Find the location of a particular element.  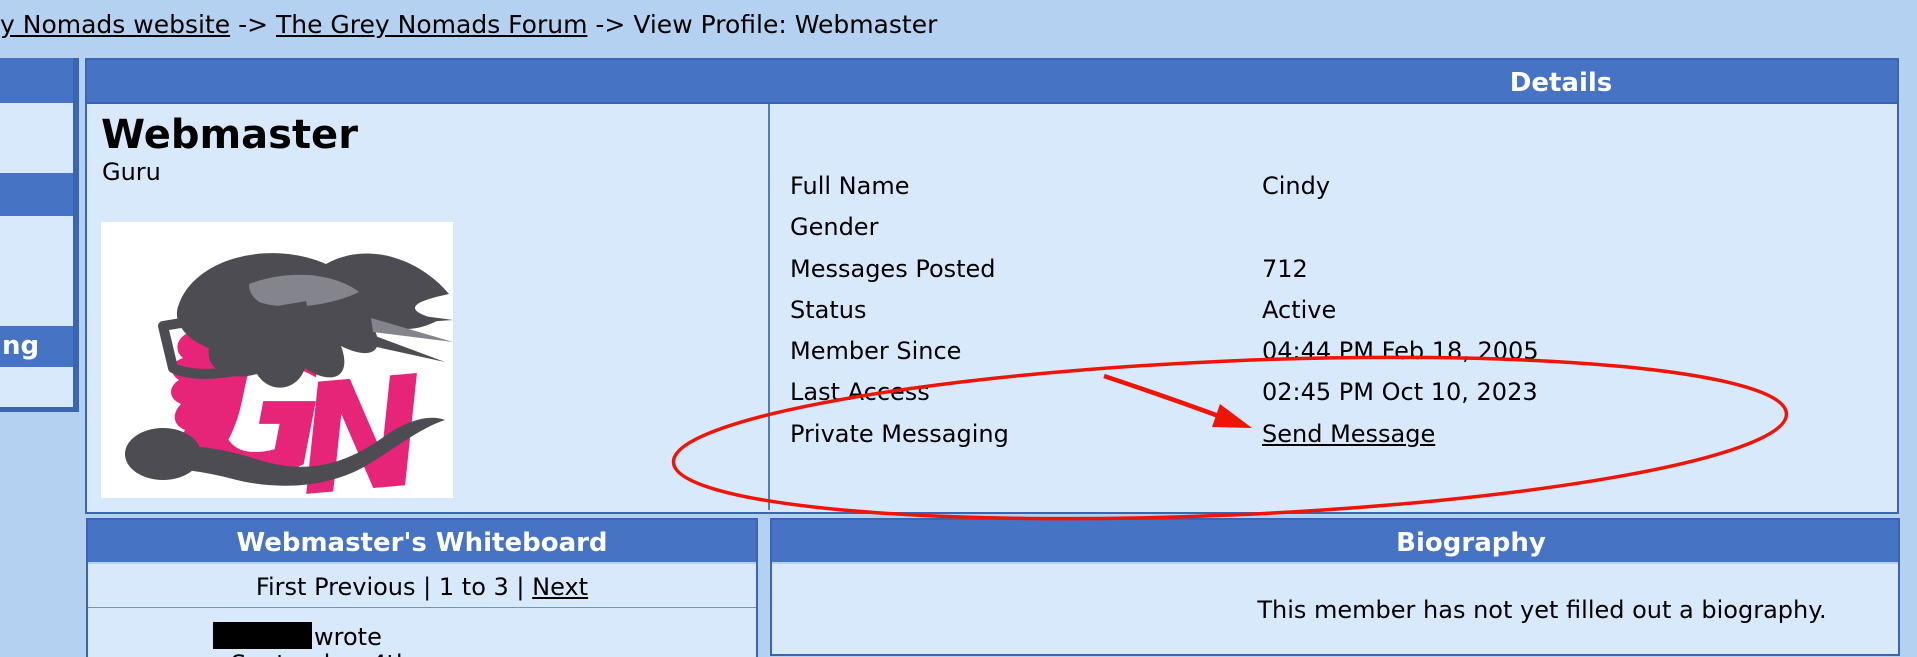

whiteboard-header-bar: Webmaster's Whiteboard is located at coordinates (422, 542).